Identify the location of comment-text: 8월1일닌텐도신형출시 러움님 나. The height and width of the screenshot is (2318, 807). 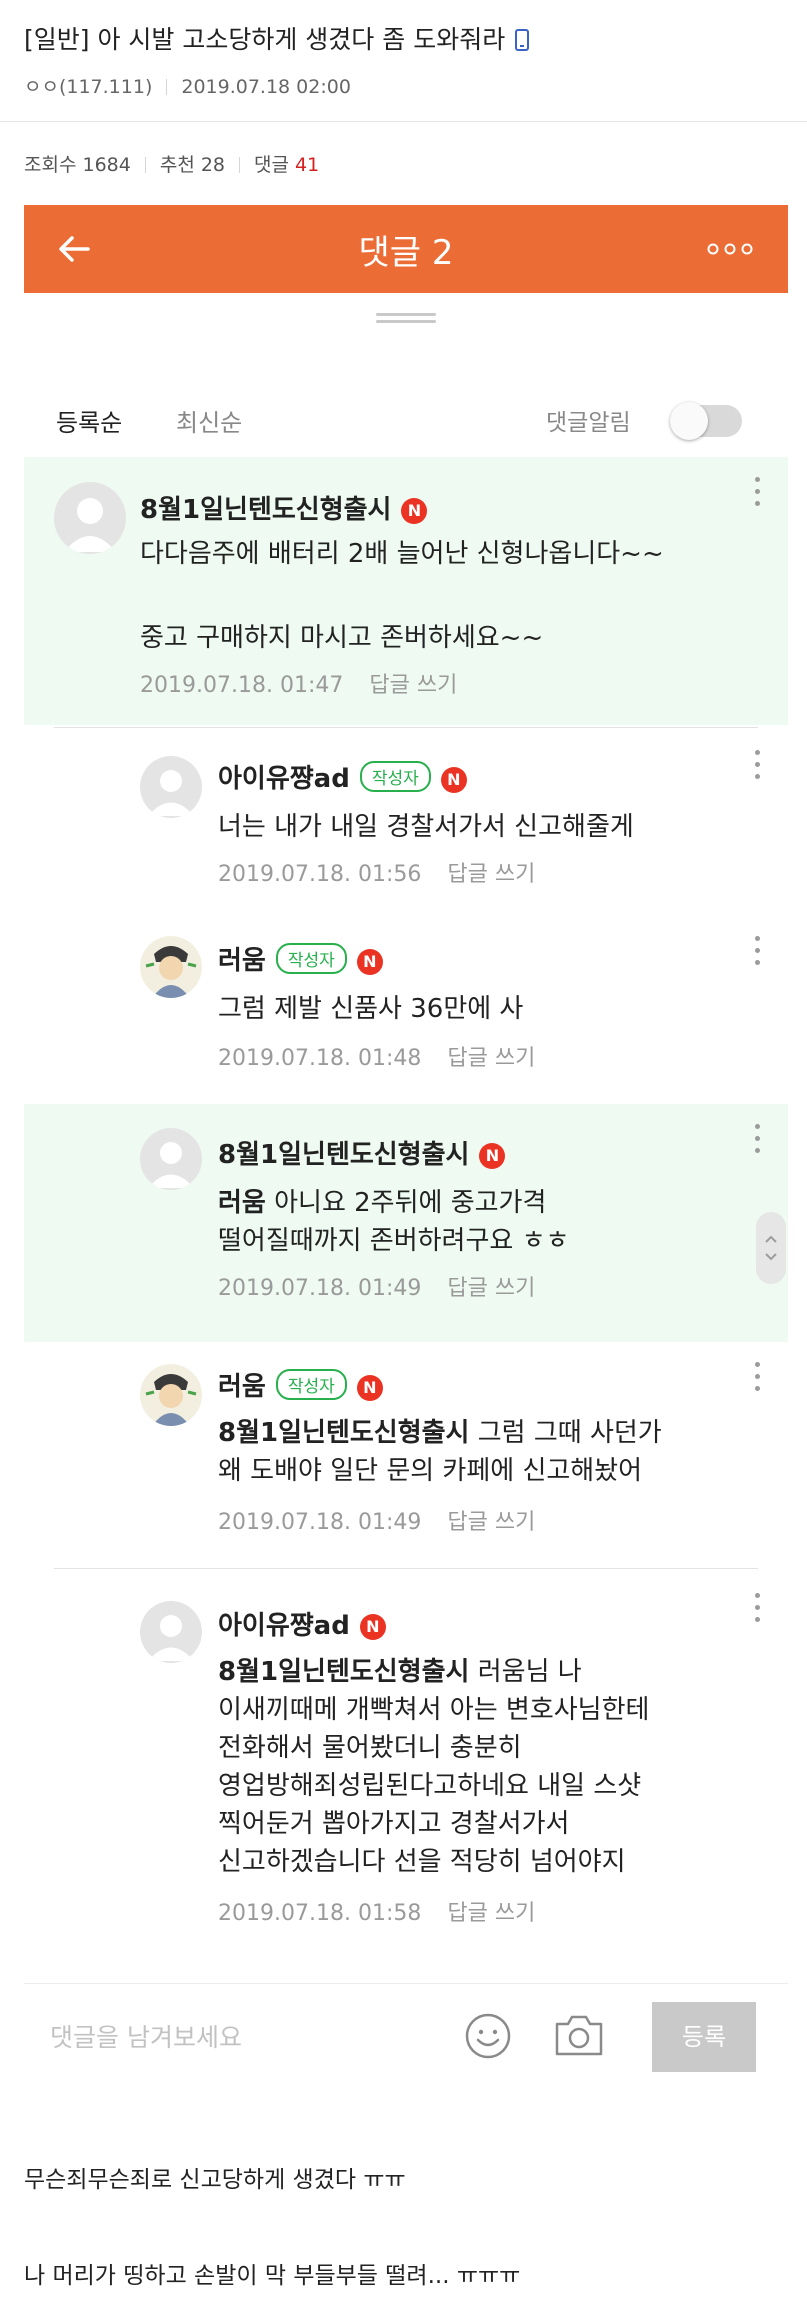
(400, 1672).